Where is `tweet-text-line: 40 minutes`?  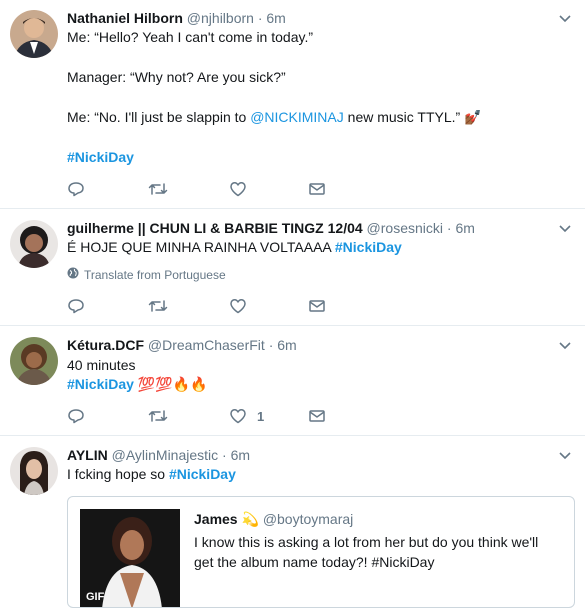
tweet-text-line: 40 minutes is located at coordinates (101, 365).